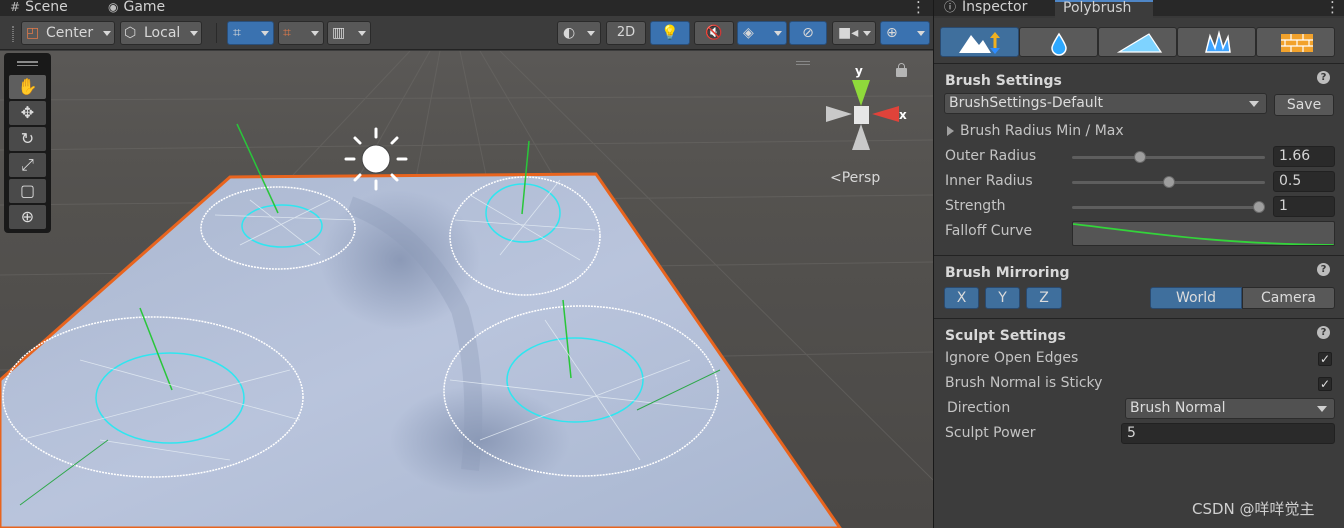  What do you see at coordinates (1304, 181) in the screenshot?
I see `inner-radius-field: 0.5` at bounding box center [1304, 181].